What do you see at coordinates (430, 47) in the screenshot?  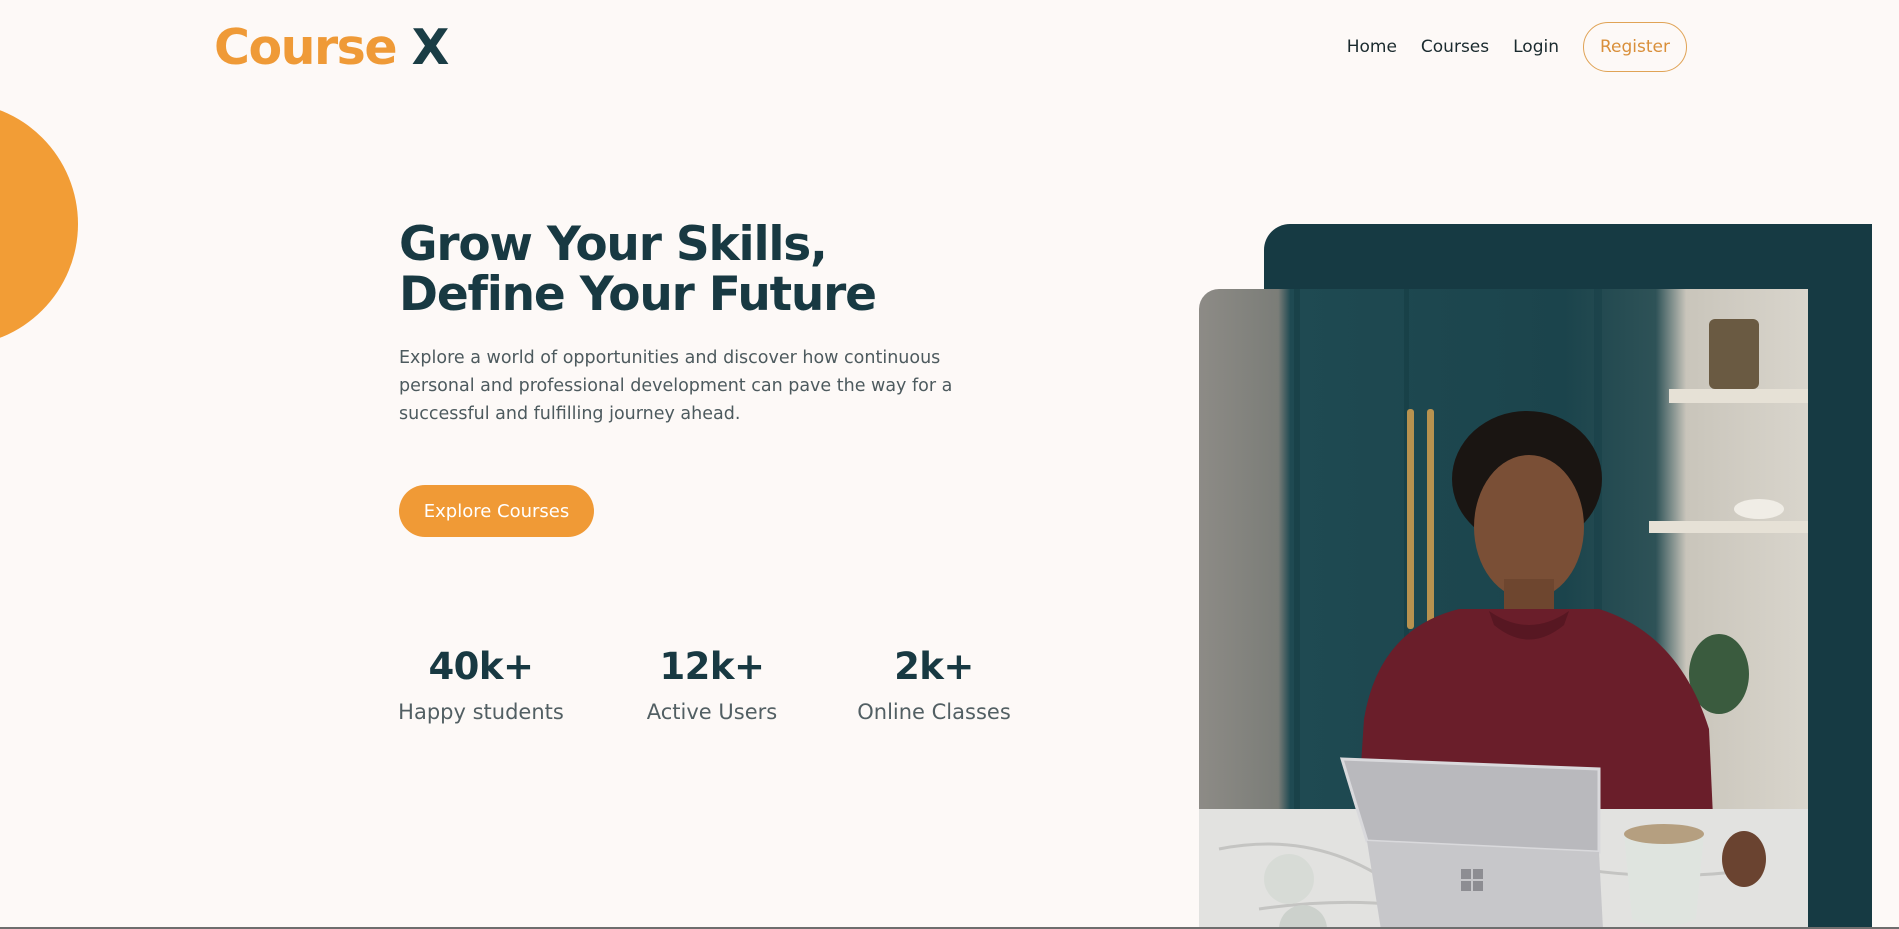 I see `logo-x-text: X` at bounding box center [430, 47].